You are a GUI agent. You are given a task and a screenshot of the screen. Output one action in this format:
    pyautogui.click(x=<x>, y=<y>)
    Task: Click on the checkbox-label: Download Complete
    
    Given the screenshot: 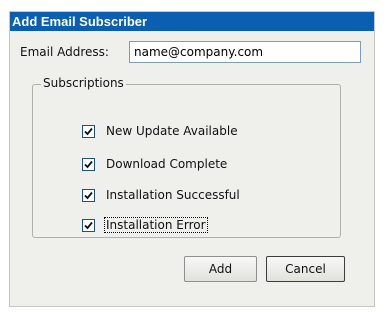 What is the action you would take?
    pyautogui.click(x=166, y=164)
    